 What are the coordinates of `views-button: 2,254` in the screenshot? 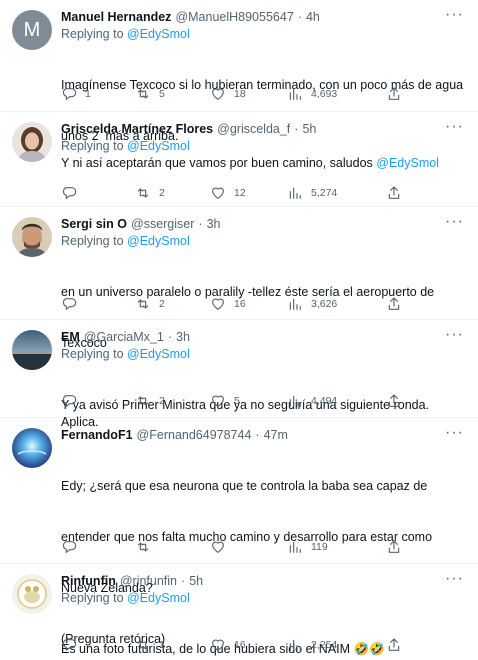 It's located at (312, 645).